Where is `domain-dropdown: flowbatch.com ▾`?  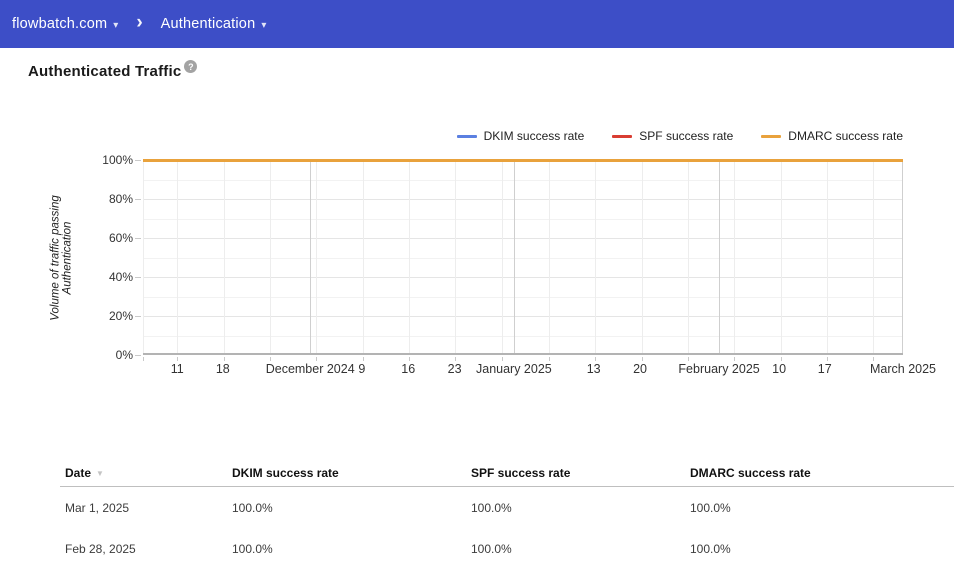
domain-dropdown: flowbatch.com ▾ is located at coordinates (65, 24).